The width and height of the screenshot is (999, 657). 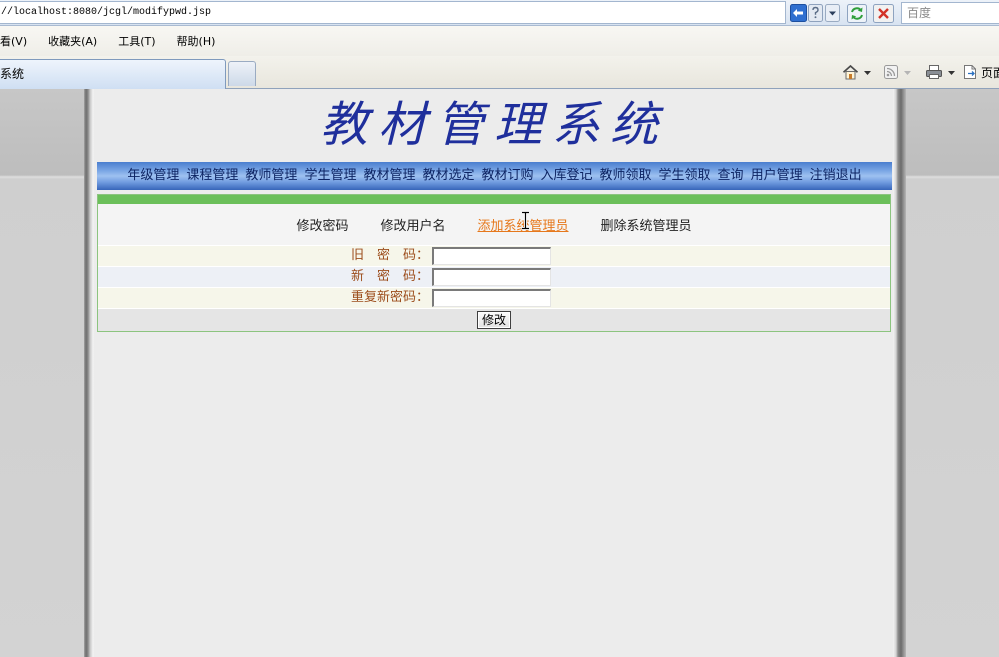 What do you see at coordinates (12, 74) in the screenshot?
I see `tab-title: 系统` at bounding box center [12, 74].